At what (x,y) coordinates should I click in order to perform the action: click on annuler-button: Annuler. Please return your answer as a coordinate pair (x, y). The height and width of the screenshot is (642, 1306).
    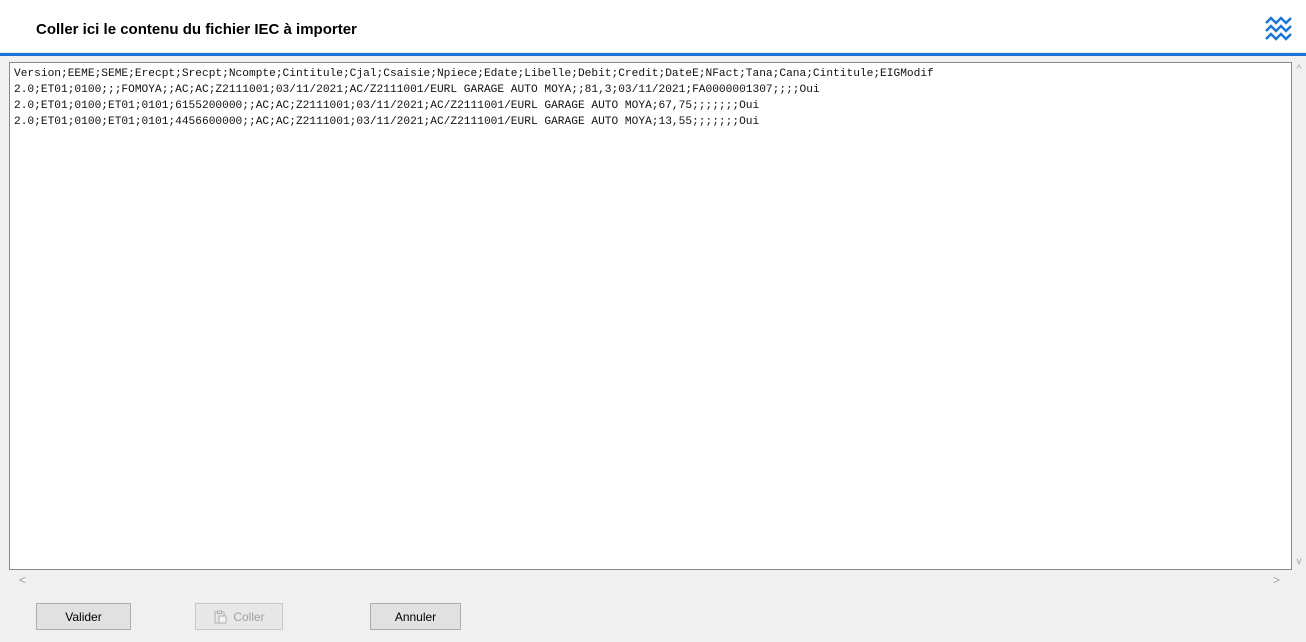
    Looking at the image, I should click on (415, 616).